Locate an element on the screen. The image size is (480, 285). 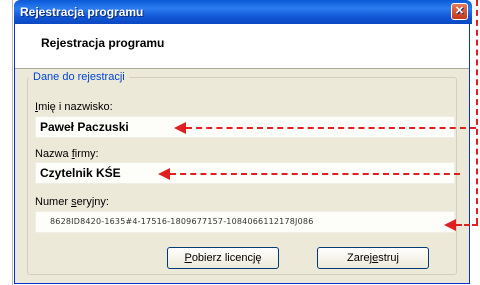
serial-label-pre: Numer is located at coordinates (53, 202).